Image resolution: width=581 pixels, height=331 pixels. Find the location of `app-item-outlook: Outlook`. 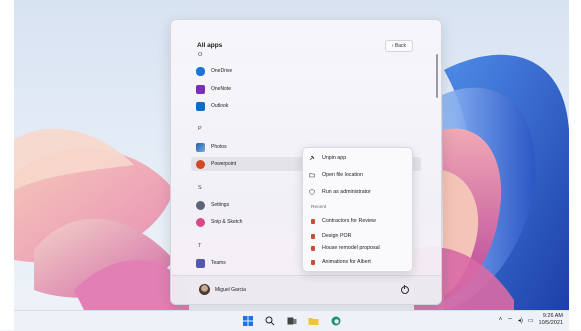

app-item-outlook: Outlook is located at coordinates (306, 106).